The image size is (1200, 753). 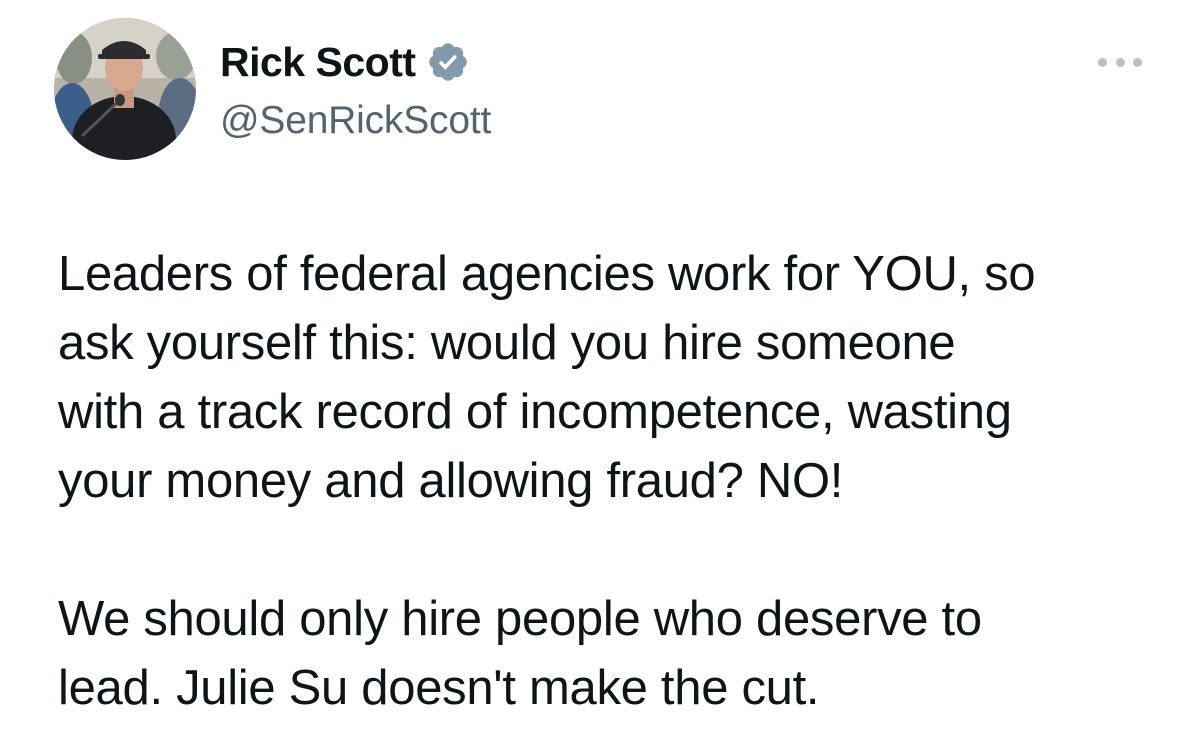 I want to click on author-name-row: Rick Scott, so click(x=355, y=62).